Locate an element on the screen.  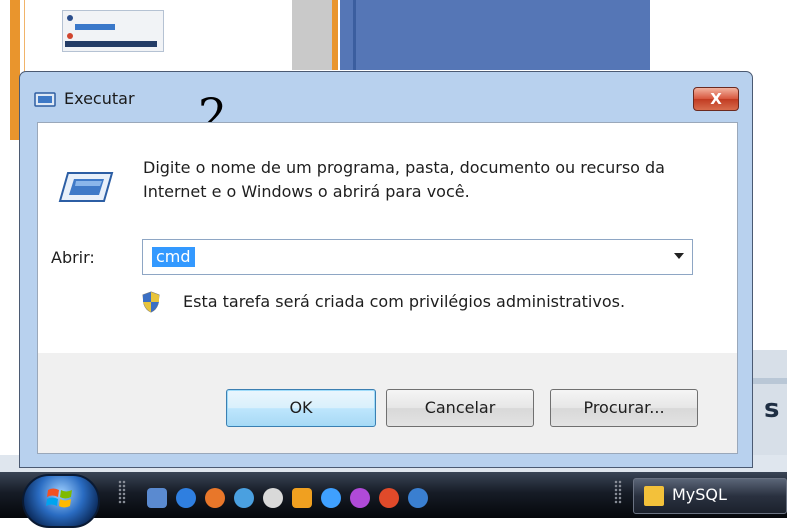
ie-icon is located at coordinates (186, 498).